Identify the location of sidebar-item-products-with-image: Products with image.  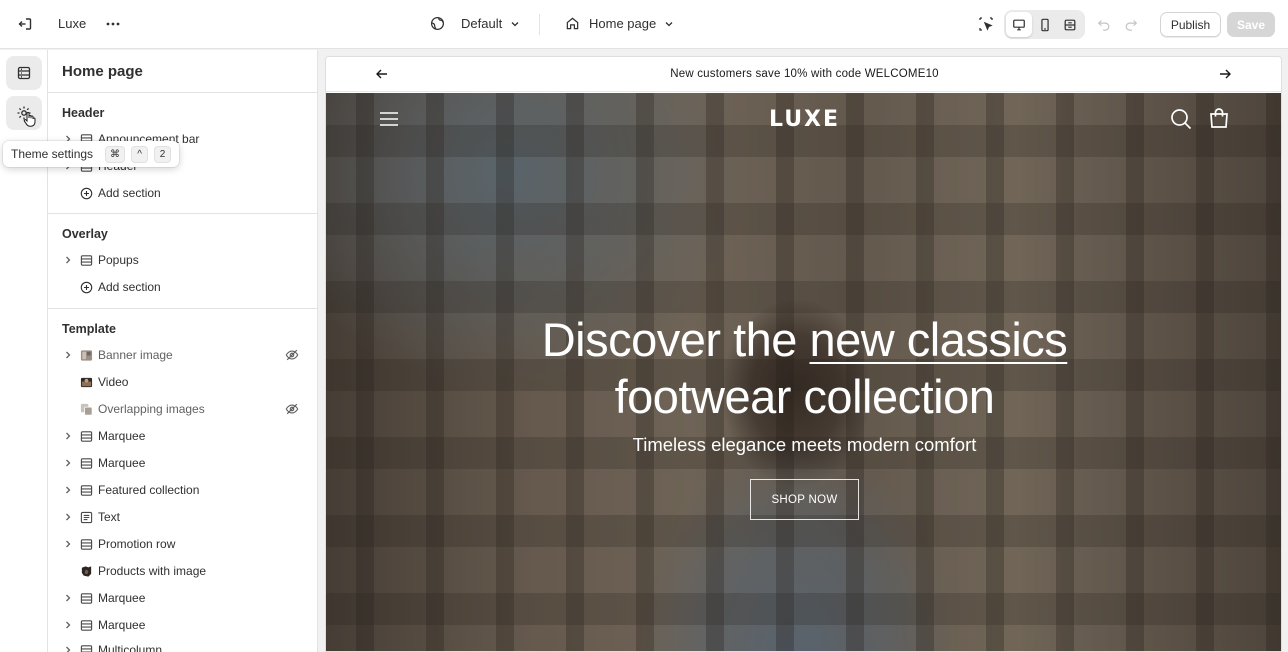
(182, 571).